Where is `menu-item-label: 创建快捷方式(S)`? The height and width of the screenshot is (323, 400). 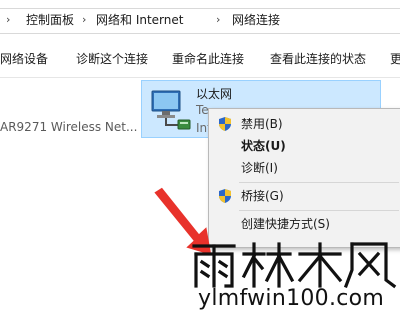 menu-item-label: 创建快捷方式(S) is located at coordinates (285, 224).